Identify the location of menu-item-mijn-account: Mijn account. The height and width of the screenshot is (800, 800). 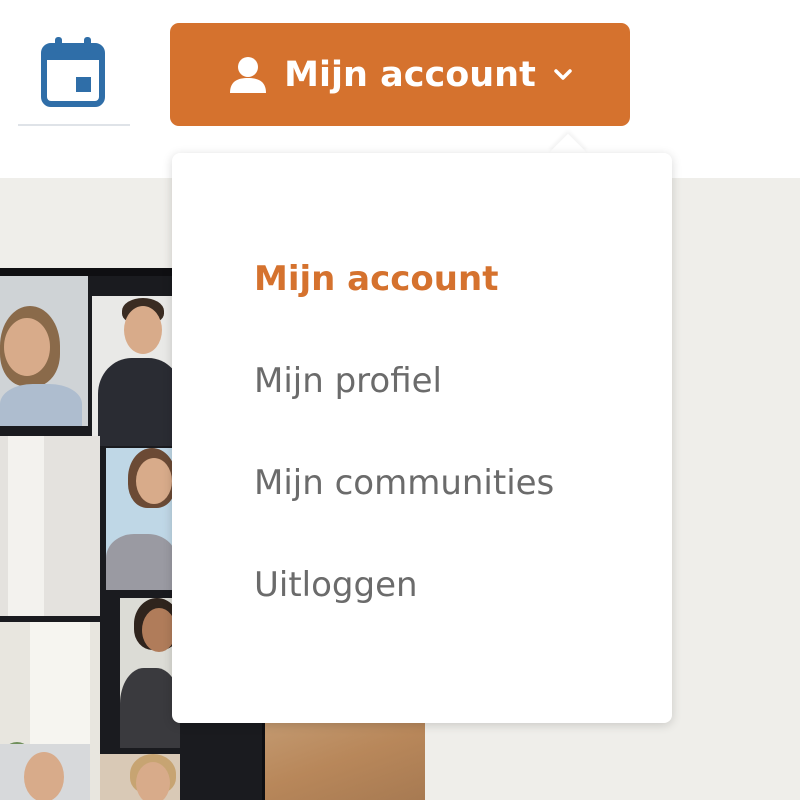
(404, 304).